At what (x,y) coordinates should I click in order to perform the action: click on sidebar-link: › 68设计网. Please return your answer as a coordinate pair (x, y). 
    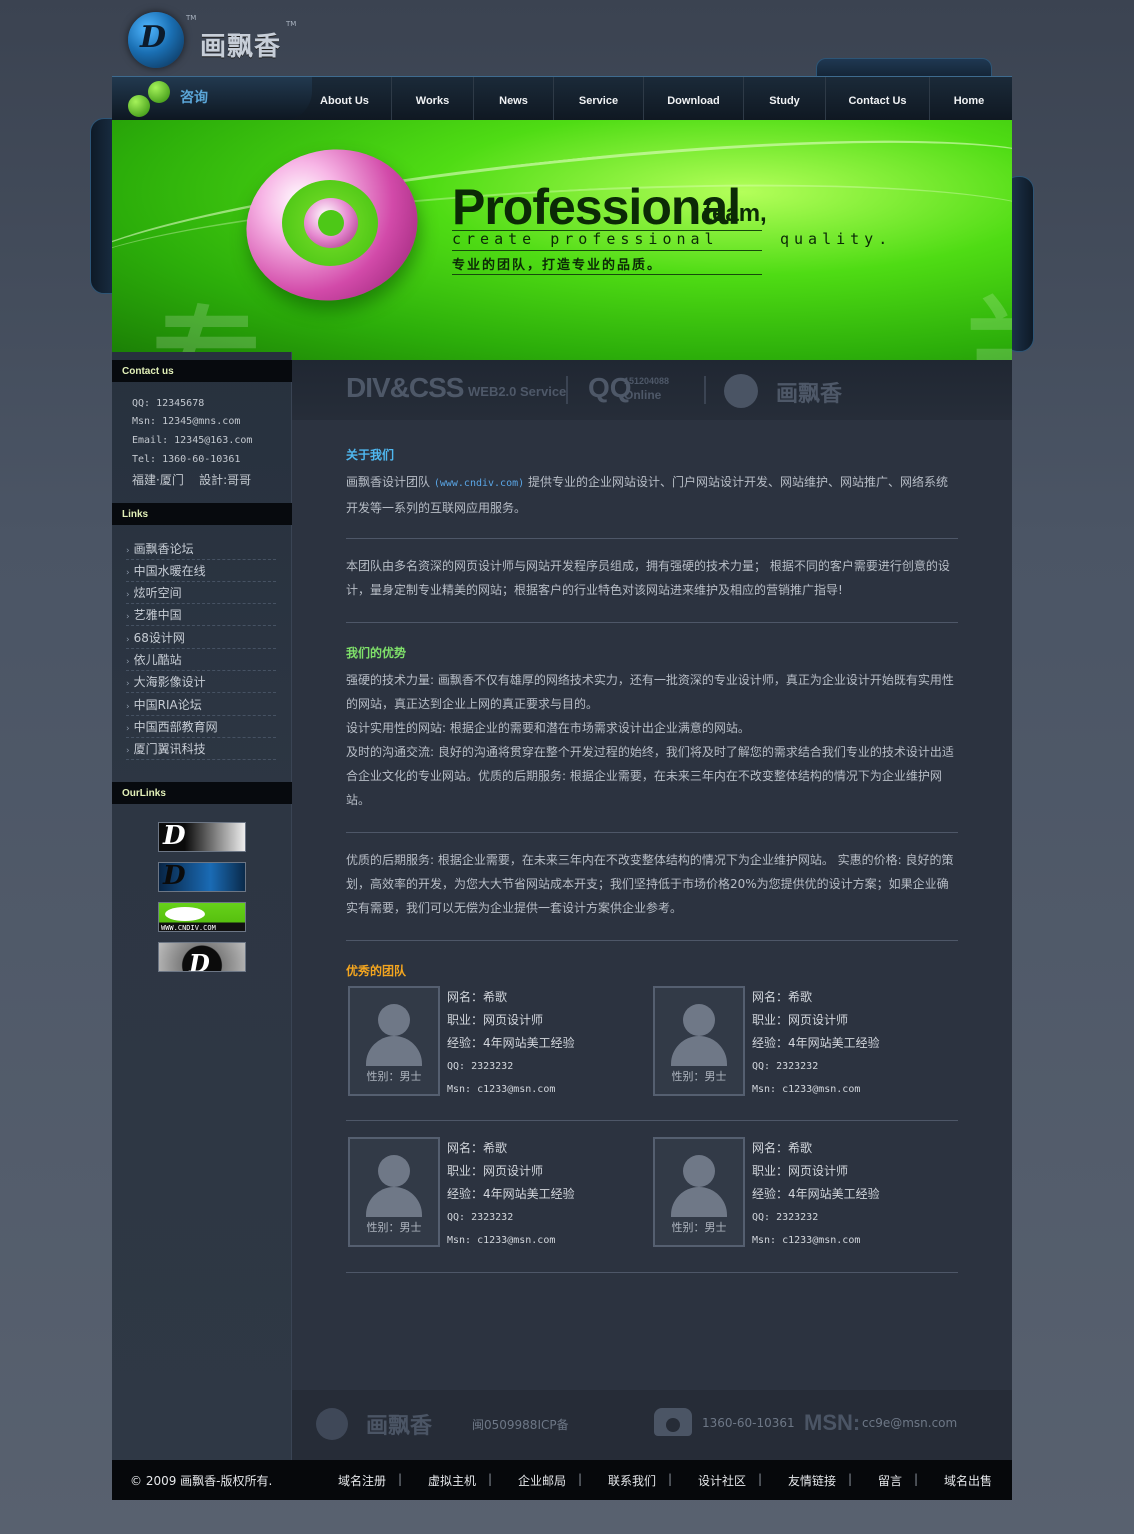
    Looking at the image, I should click on (201, 638).